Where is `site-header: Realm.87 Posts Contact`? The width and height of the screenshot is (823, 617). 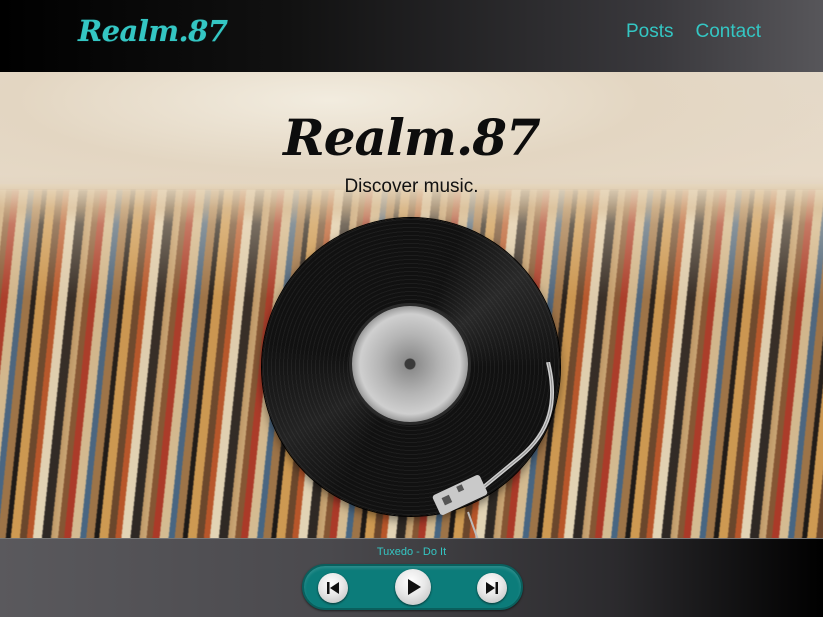
site-header: Realm.87 Posts Contact is located at coordinates (411, 36).